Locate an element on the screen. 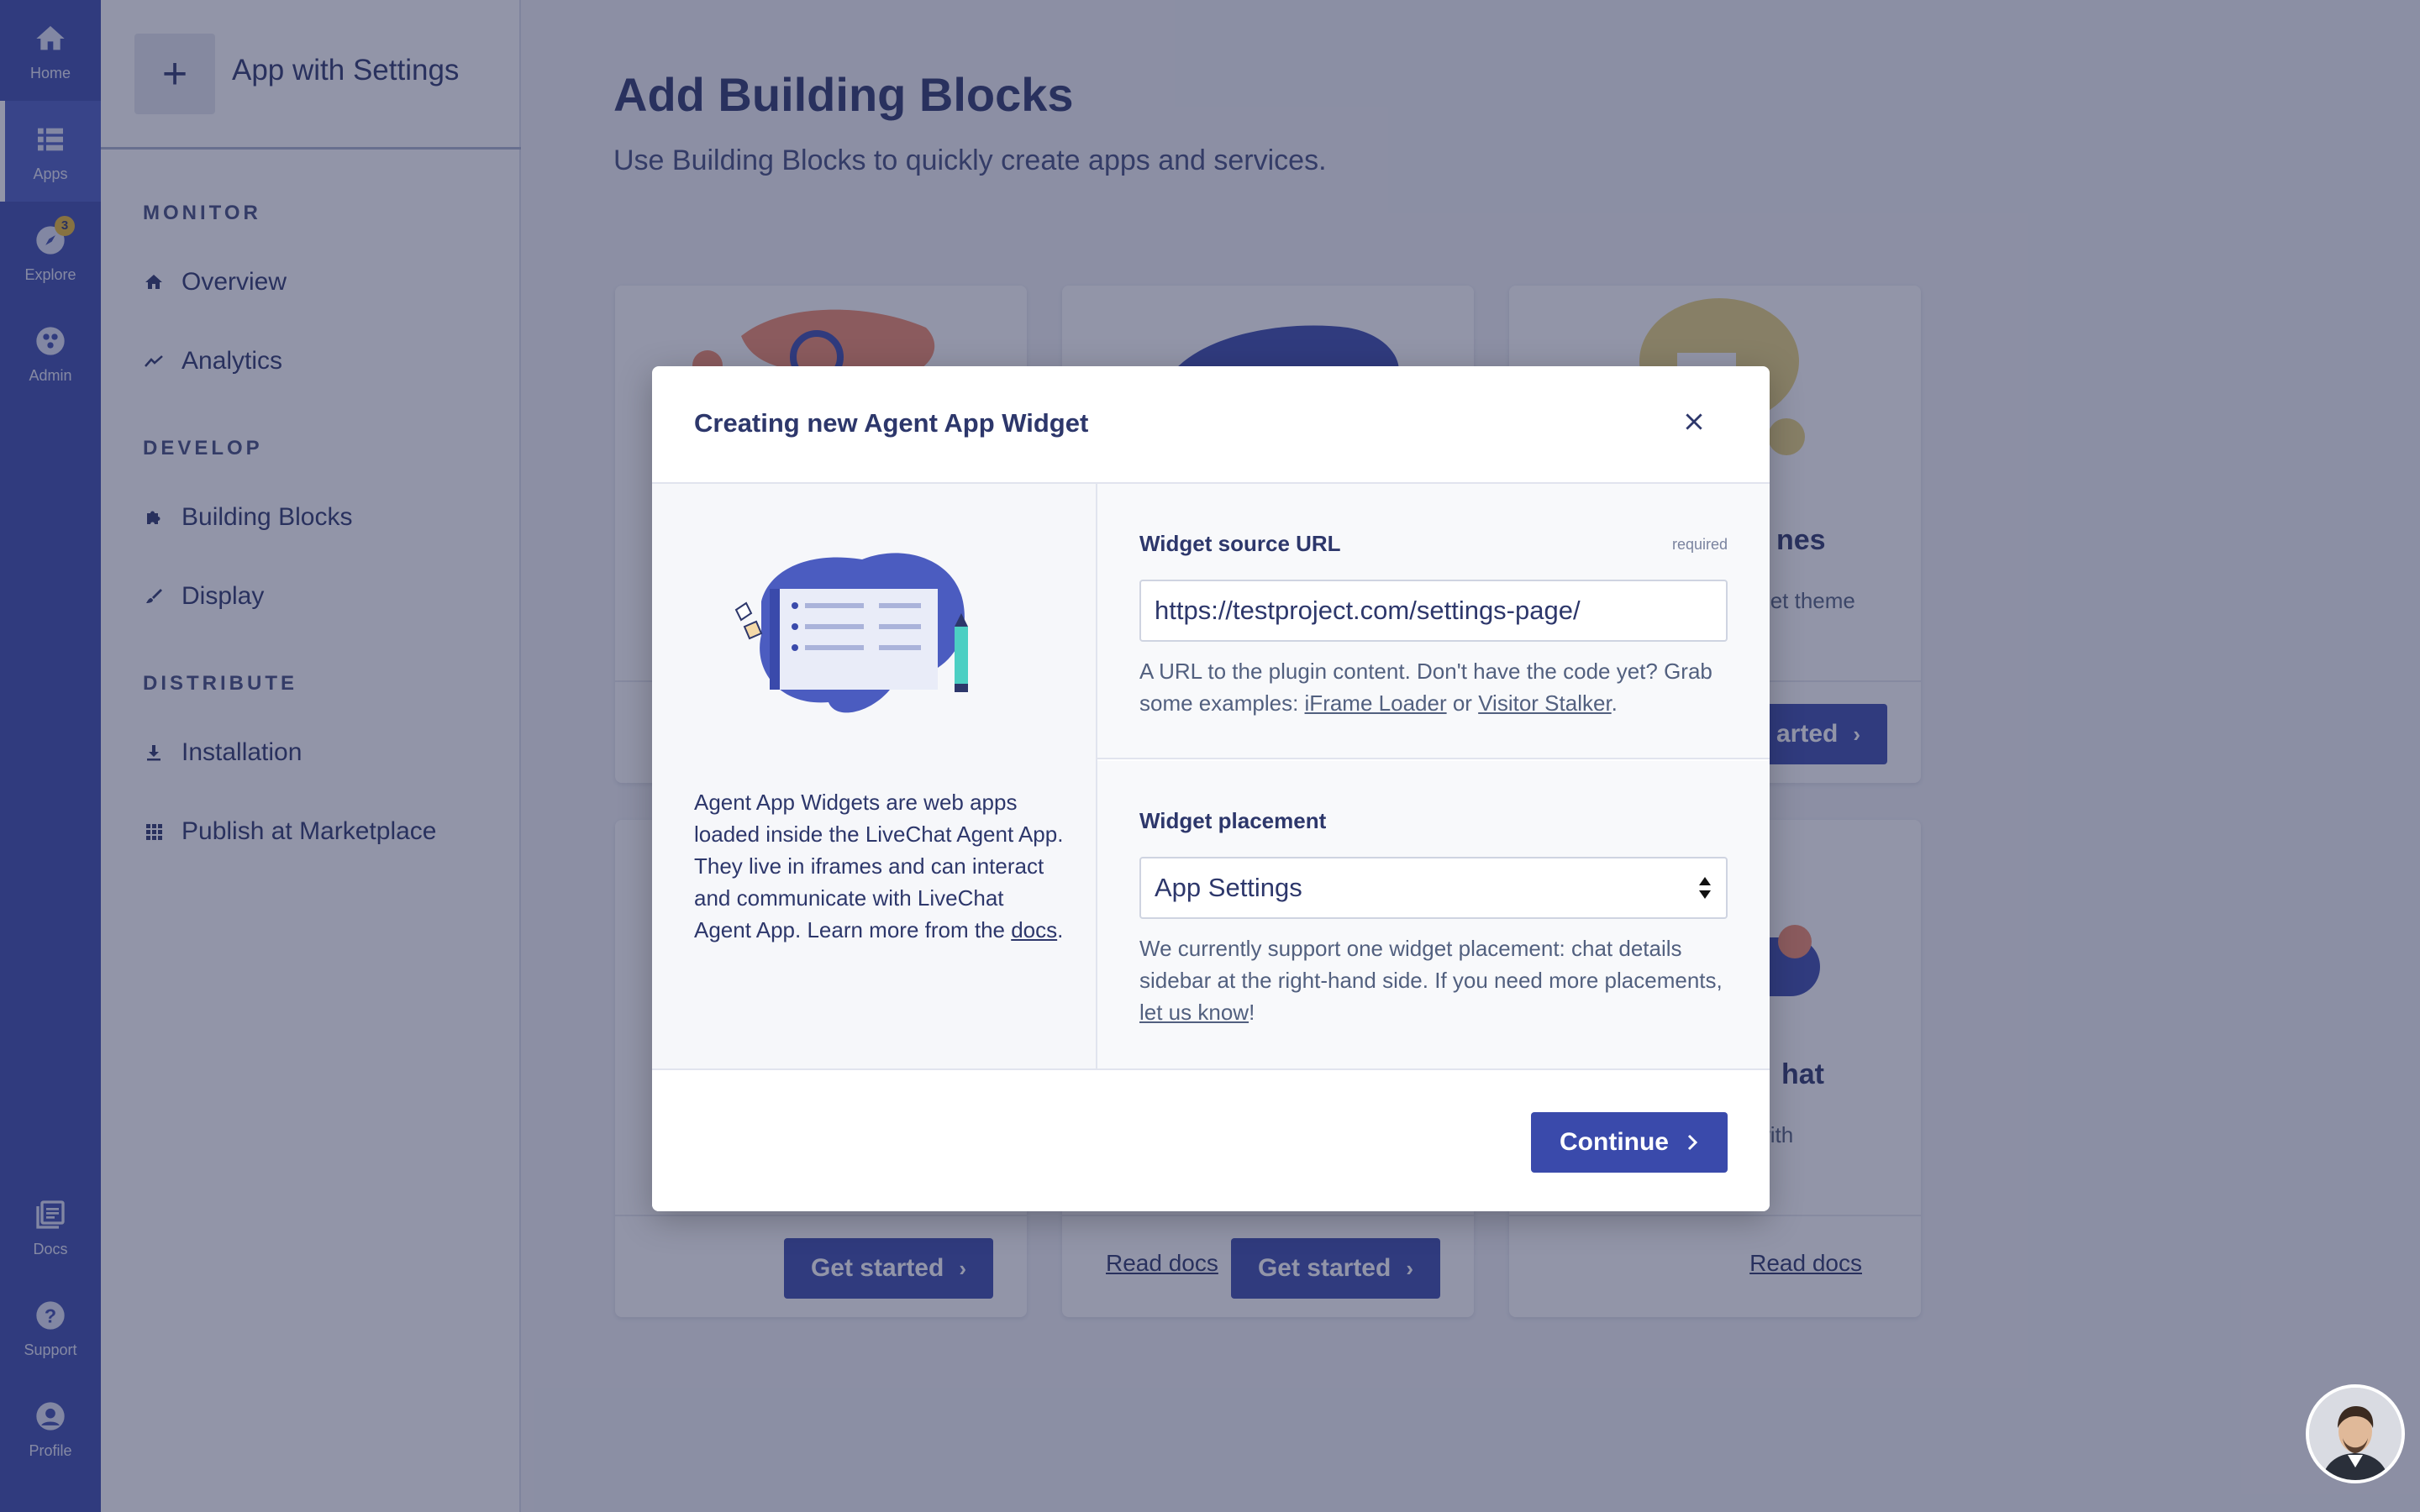 The width and height of the screenshot is (2420, 1512). button-label: Continue is located at coordinates (1615, 1142).